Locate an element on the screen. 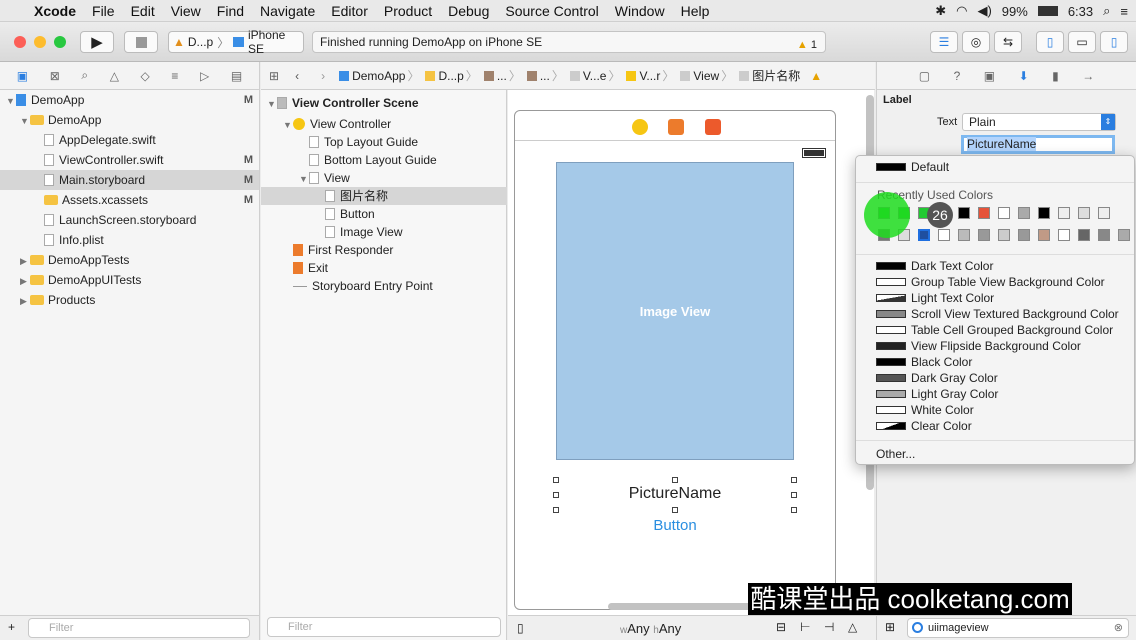  outline-scene: ▼ View Controller Scene is located at coordinates (340, 103).